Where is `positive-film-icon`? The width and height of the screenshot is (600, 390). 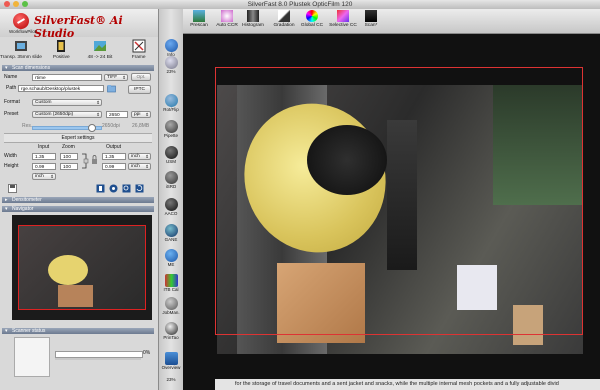
positive-film-icon is located at coordinates (61, 46).